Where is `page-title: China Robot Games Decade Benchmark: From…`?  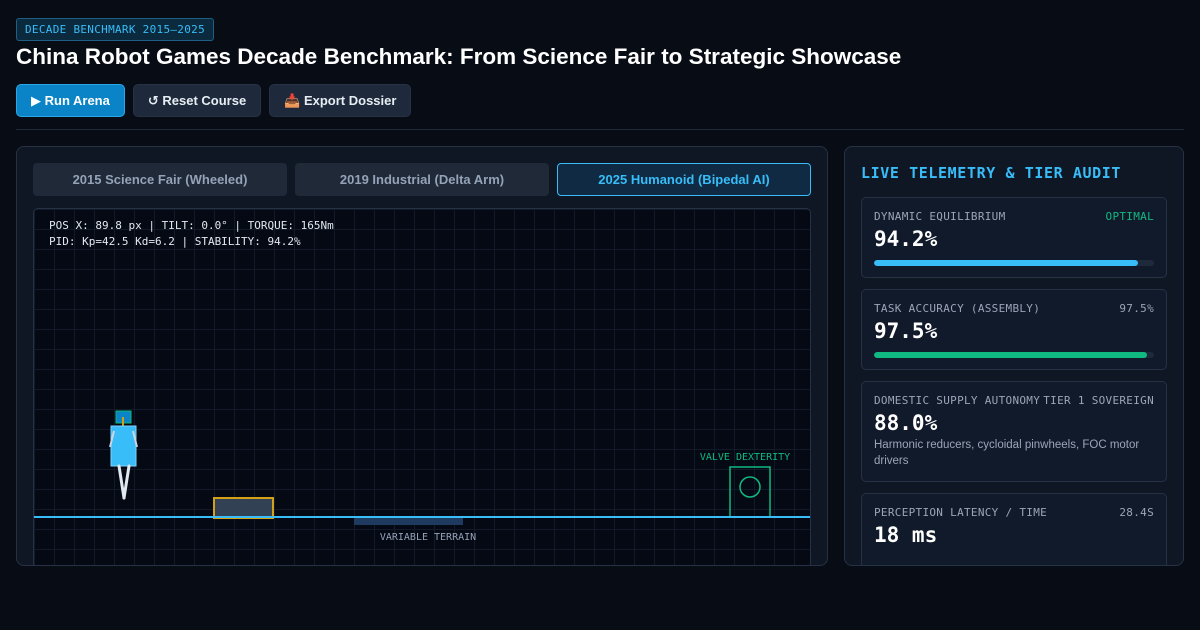
page-title: China Robot Games Decade Benchmark: From… is located at coordinates (459, 56).